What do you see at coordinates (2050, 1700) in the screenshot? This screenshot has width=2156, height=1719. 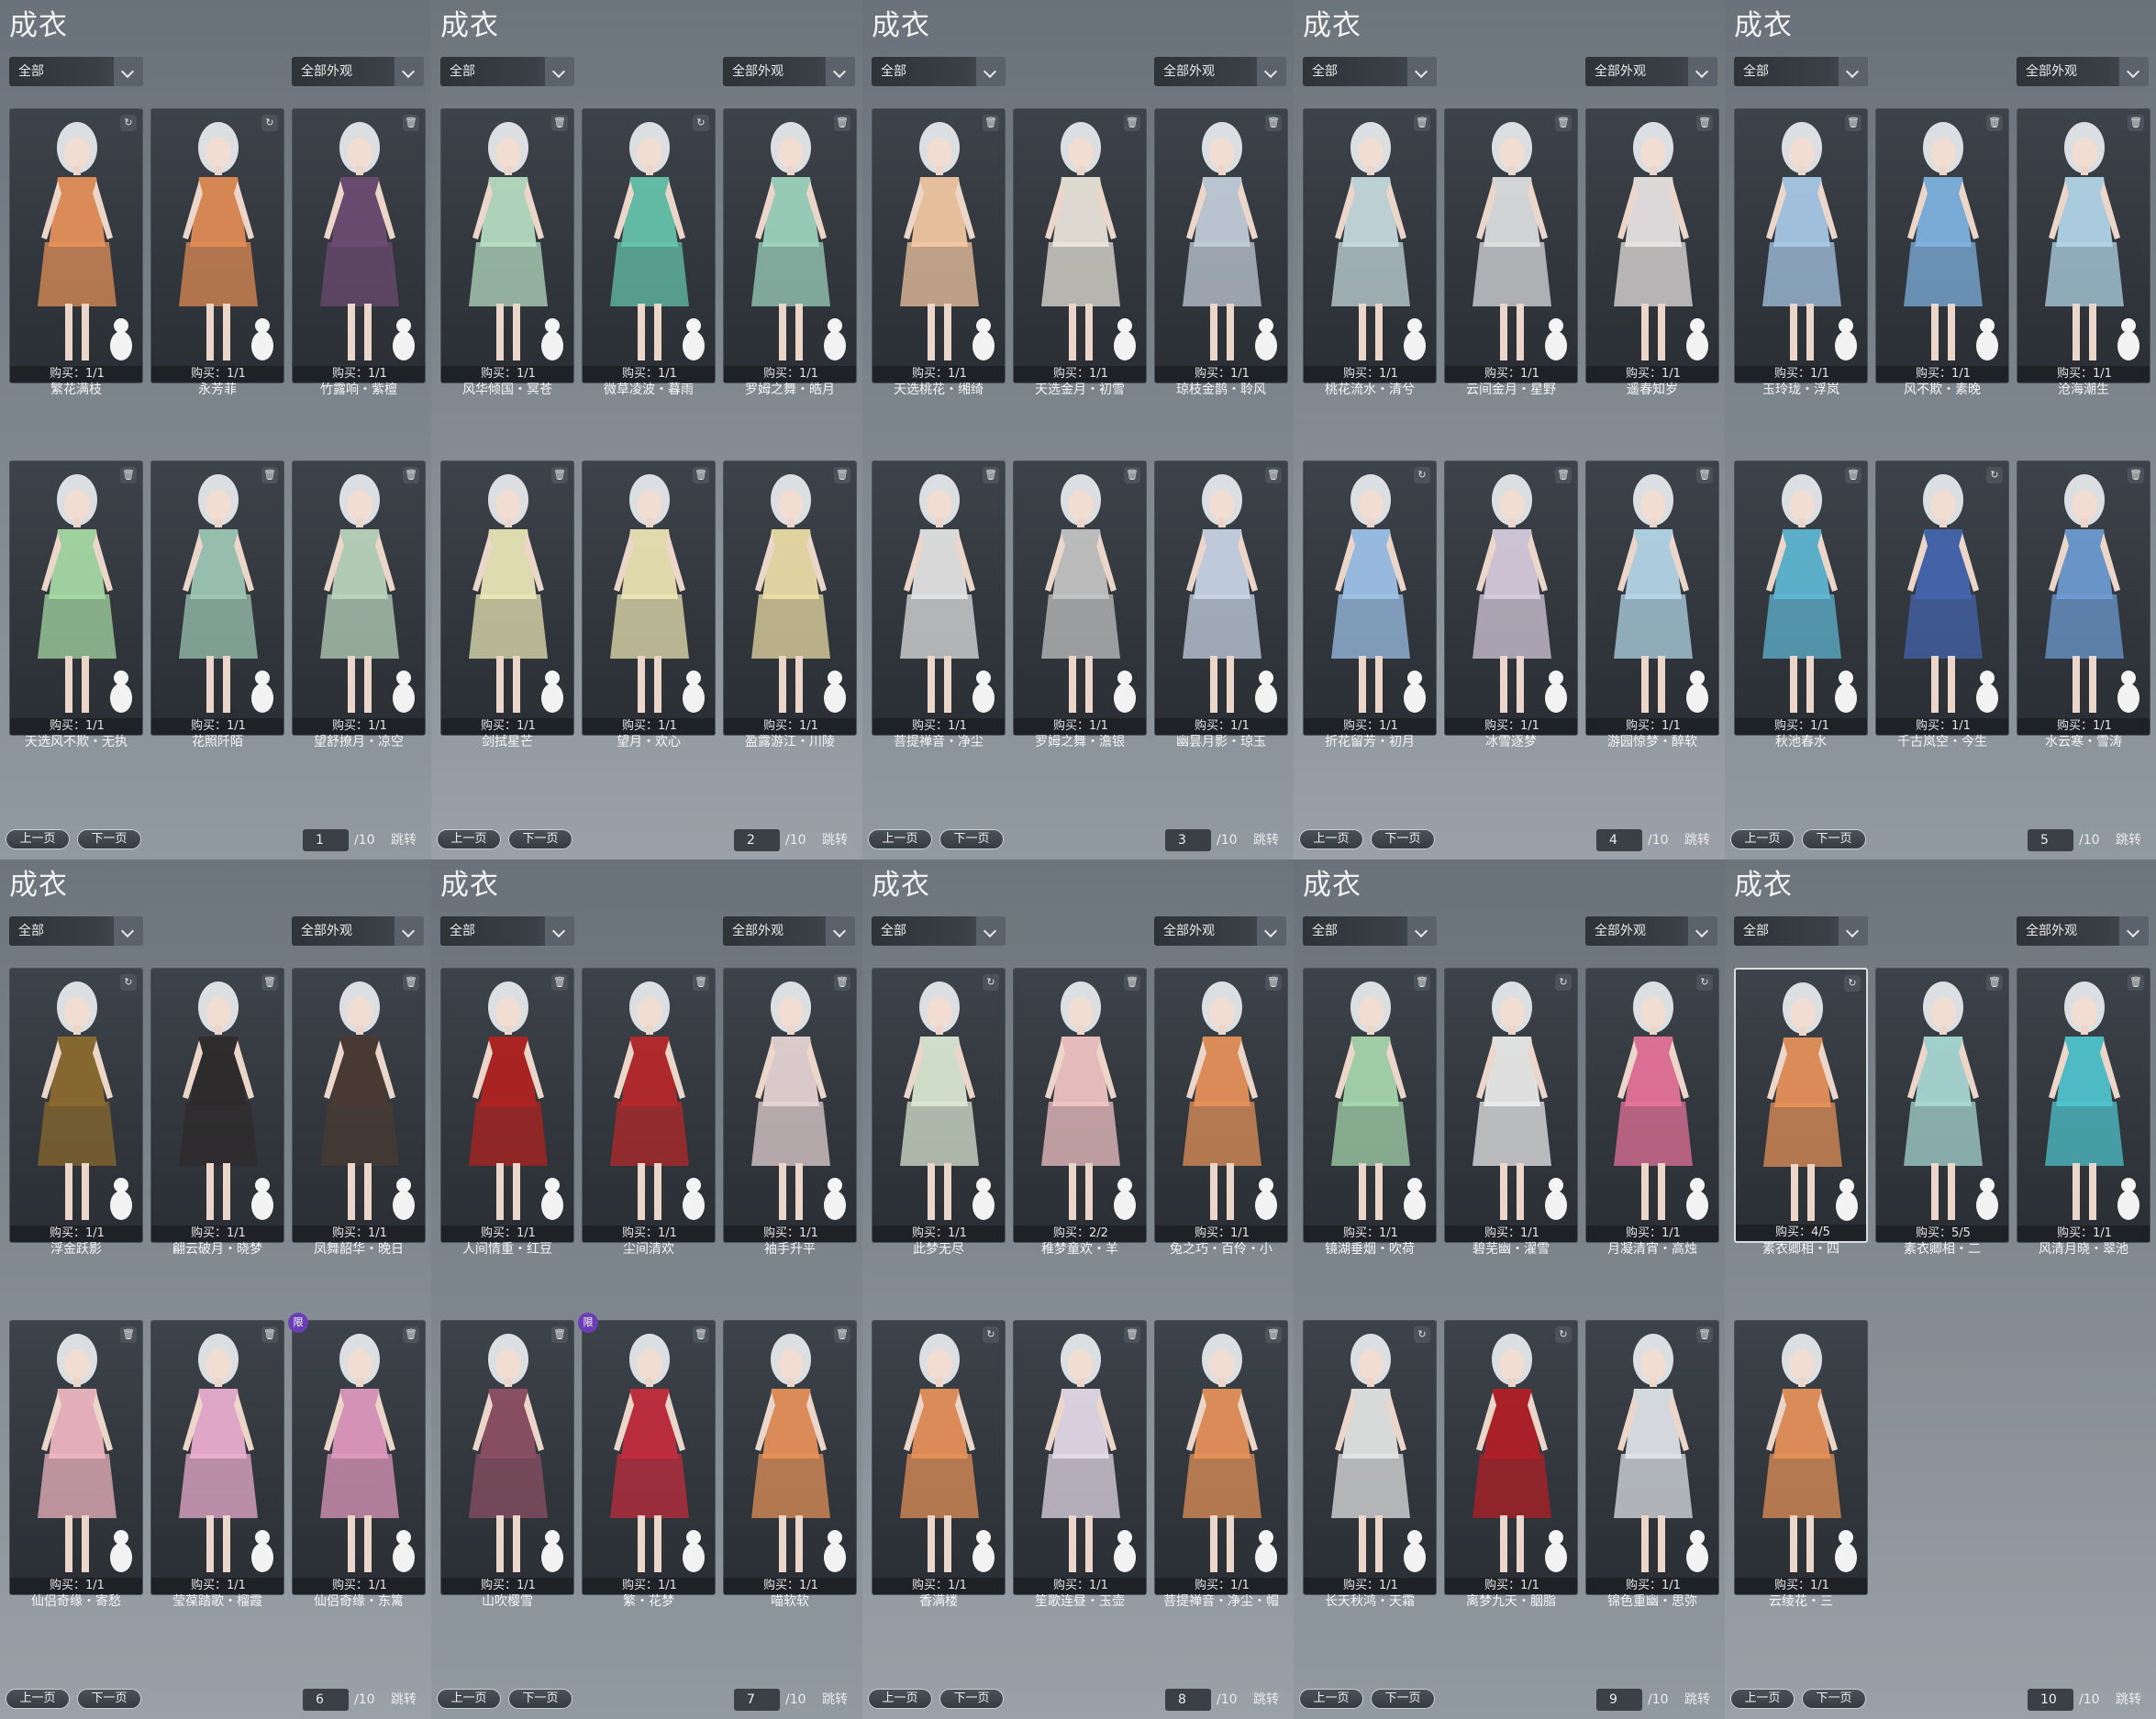 I see `page-number-input: 10` at bounding box center [2050, 1700].